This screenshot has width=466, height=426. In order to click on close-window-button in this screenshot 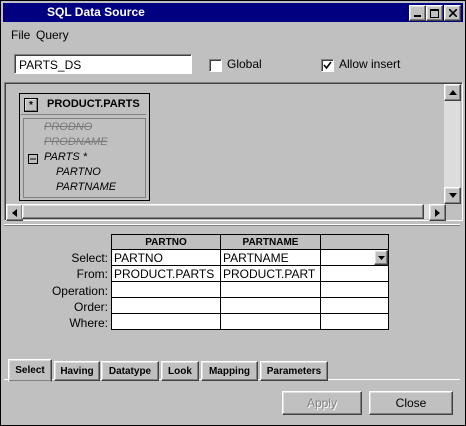, I will do `click(452, 13)`.